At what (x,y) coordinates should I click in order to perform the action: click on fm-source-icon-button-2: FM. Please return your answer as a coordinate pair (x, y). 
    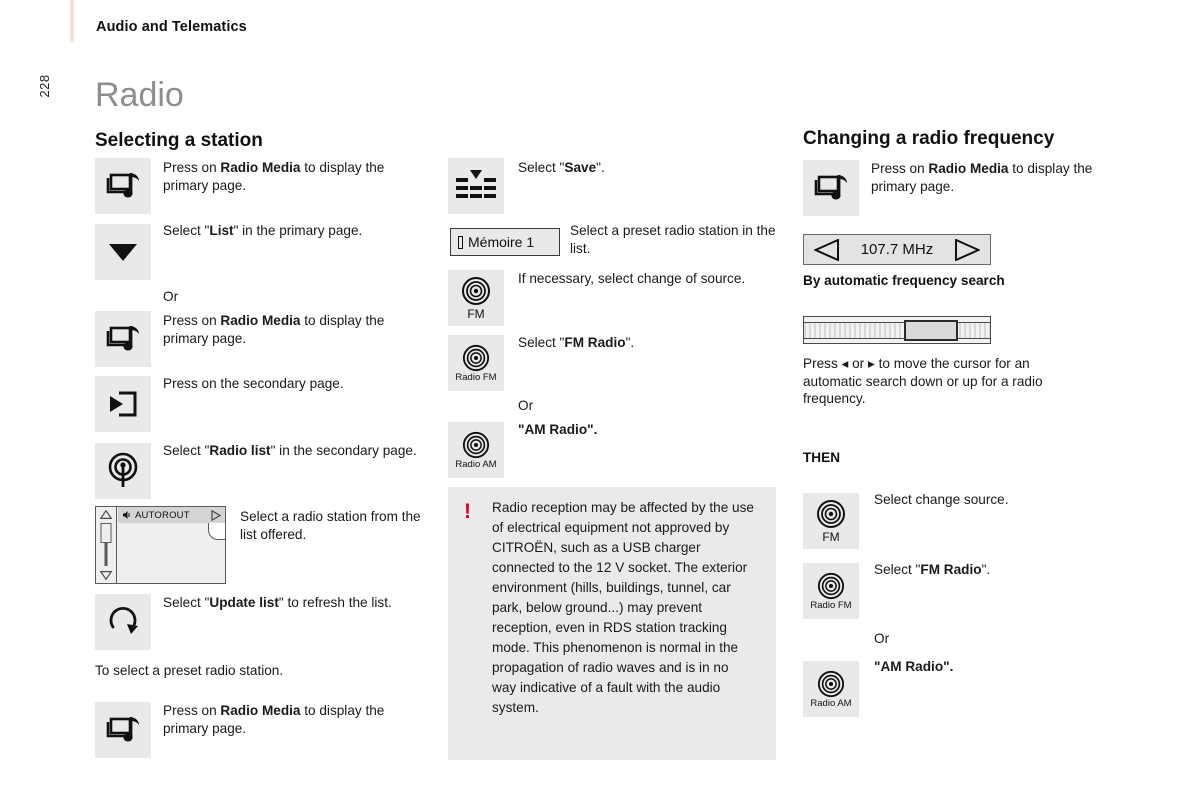
    Looking at the image, I should click on (831, 521).